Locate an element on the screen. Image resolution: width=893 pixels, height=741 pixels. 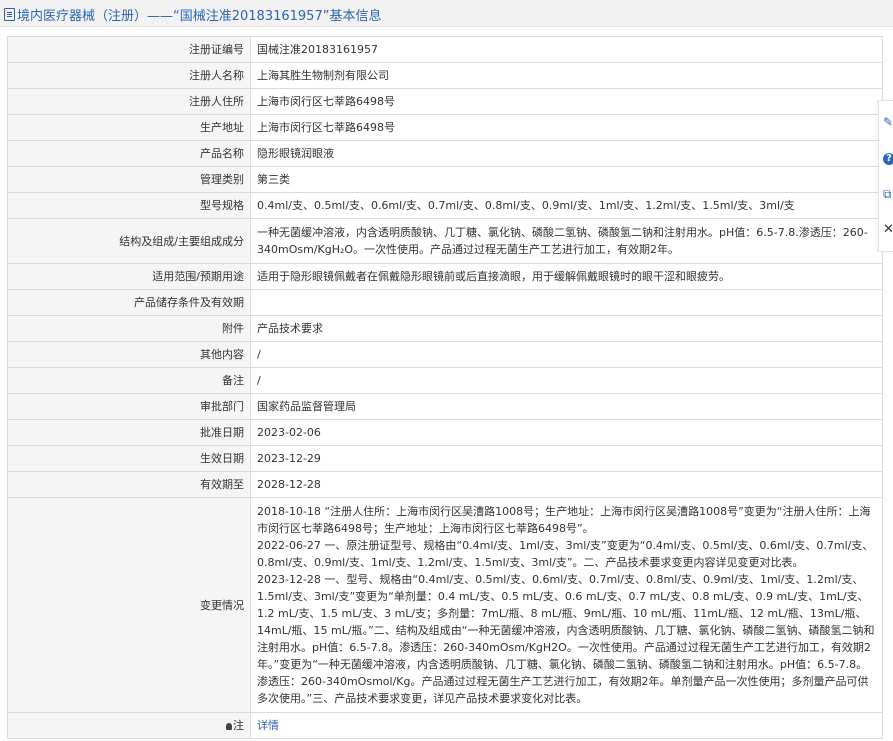
table-row: 备注 / is located at coordinates (445, 380).